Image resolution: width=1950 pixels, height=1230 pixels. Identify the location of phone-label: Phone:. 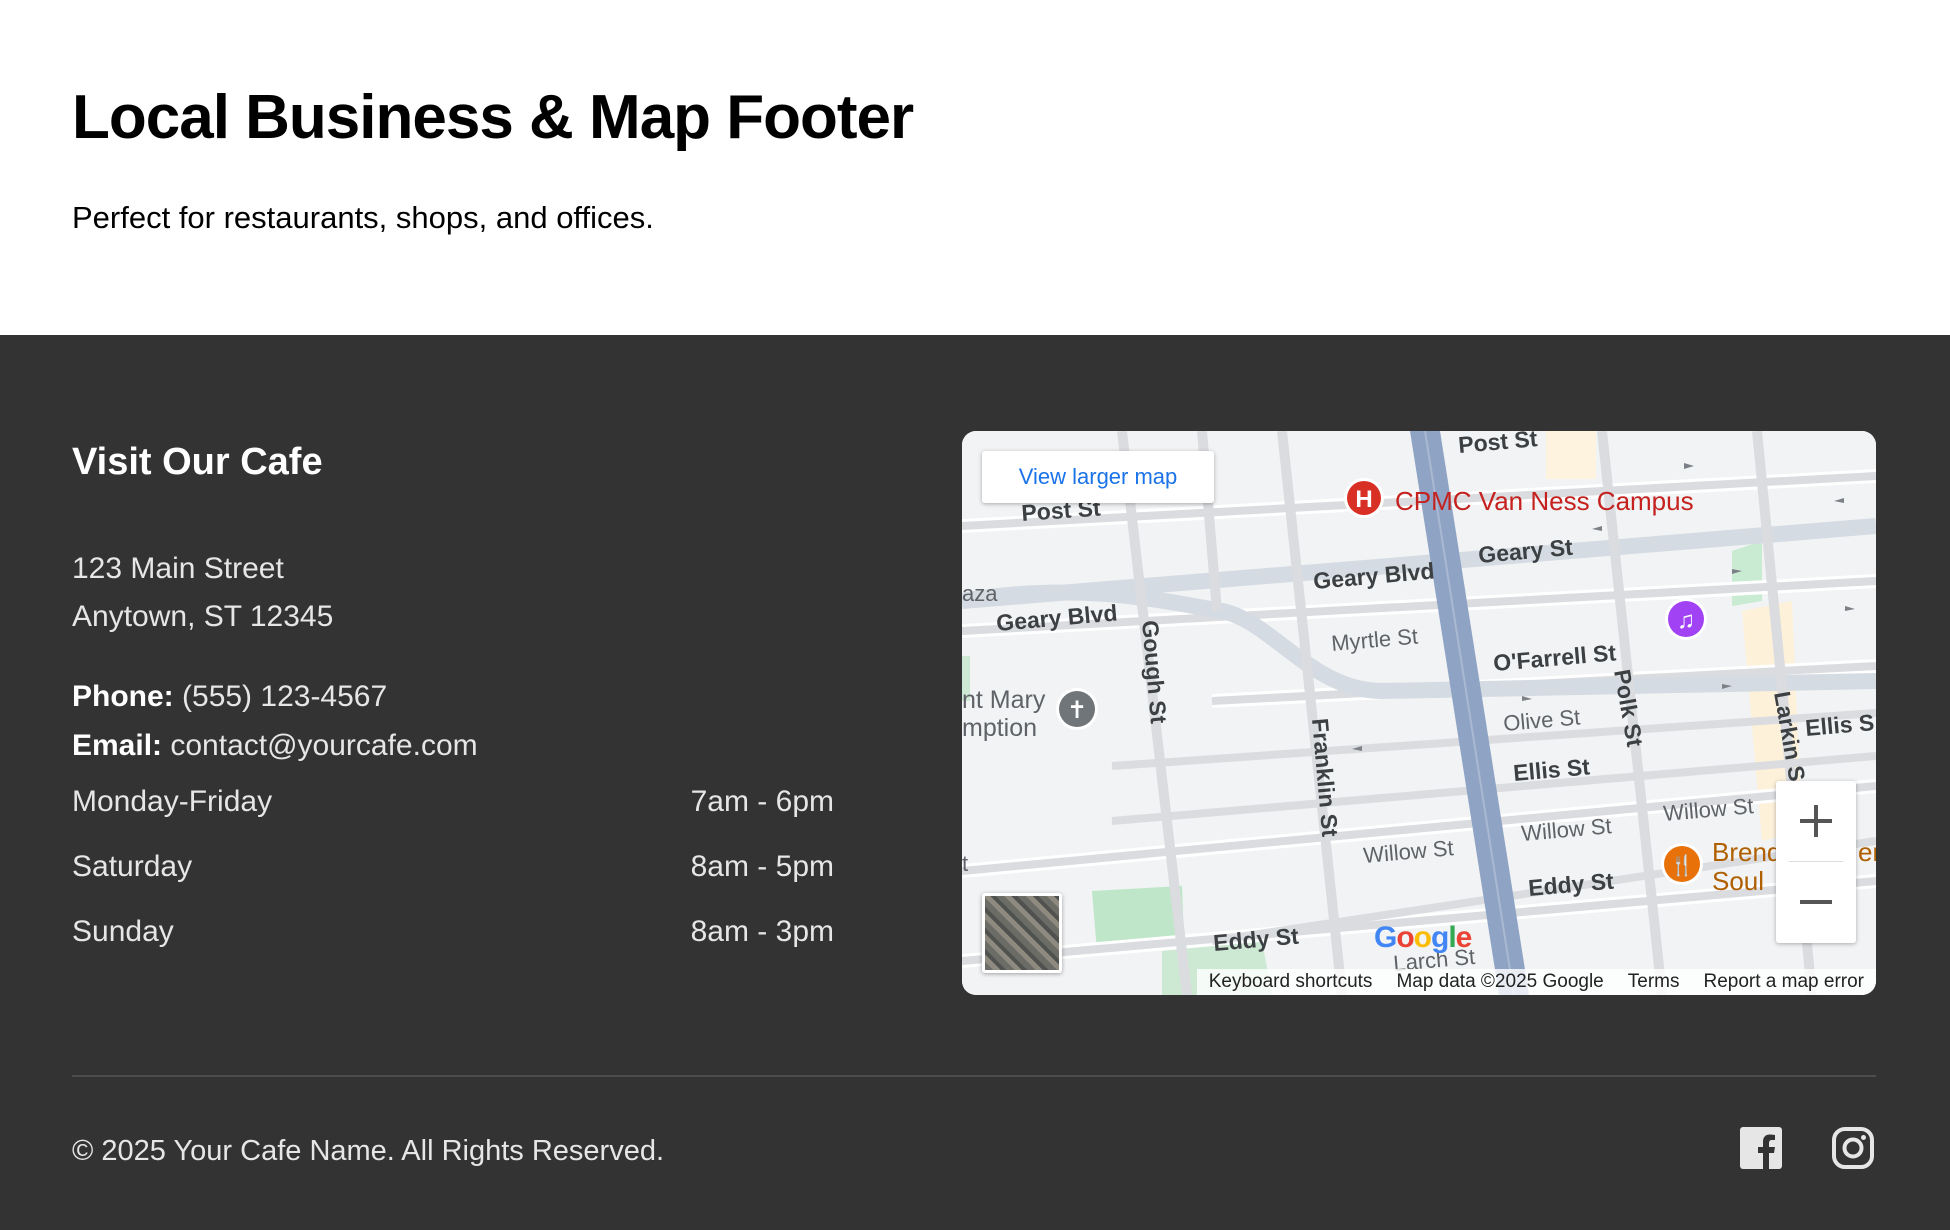
(123, 696).